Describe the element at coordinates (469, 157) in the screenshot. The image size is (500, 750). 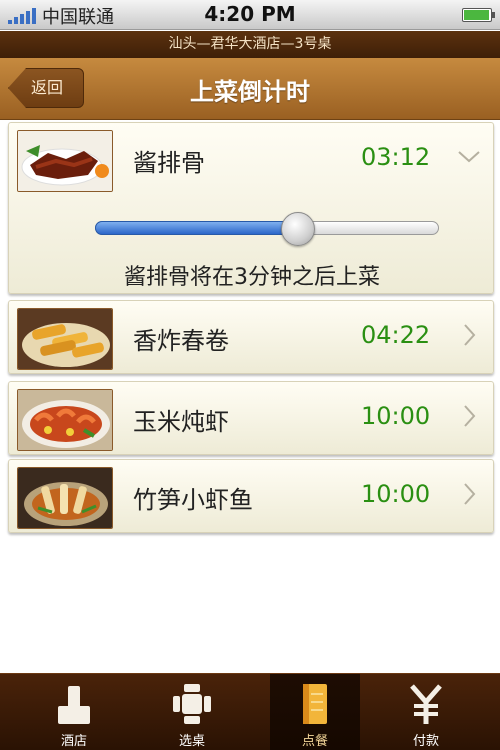
I see `chevron-down-icon` at that location.